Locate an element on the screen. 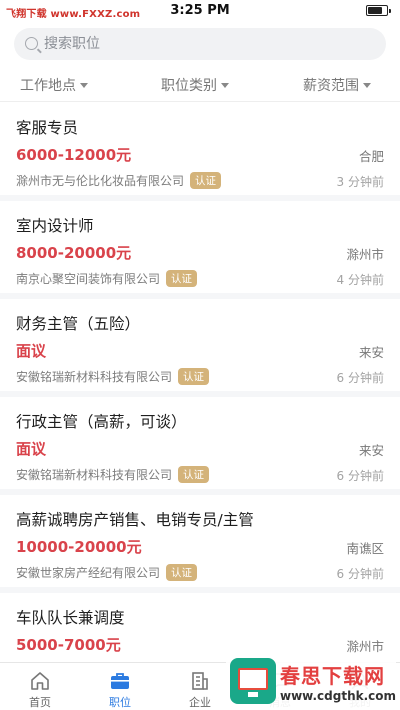 The width and height of the screenshot is (400, 710). tab-jobs-label: 职位 is located at coordinates (120, 702).